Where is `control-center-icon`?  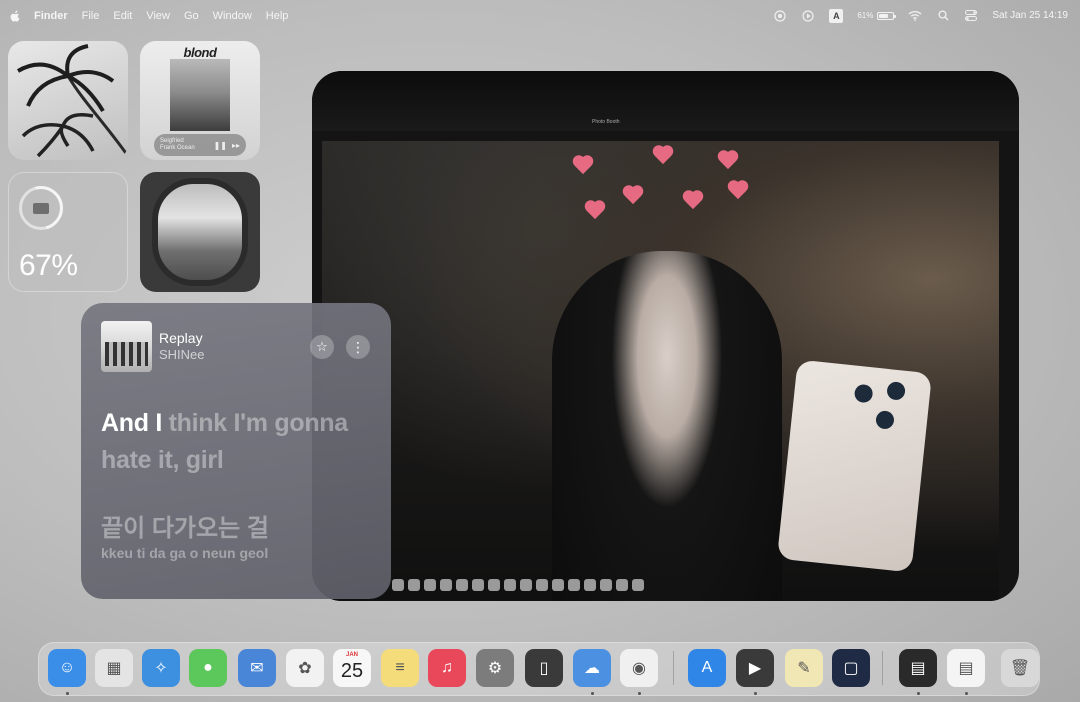 control-center-icon is located at coordinates (971, 16).